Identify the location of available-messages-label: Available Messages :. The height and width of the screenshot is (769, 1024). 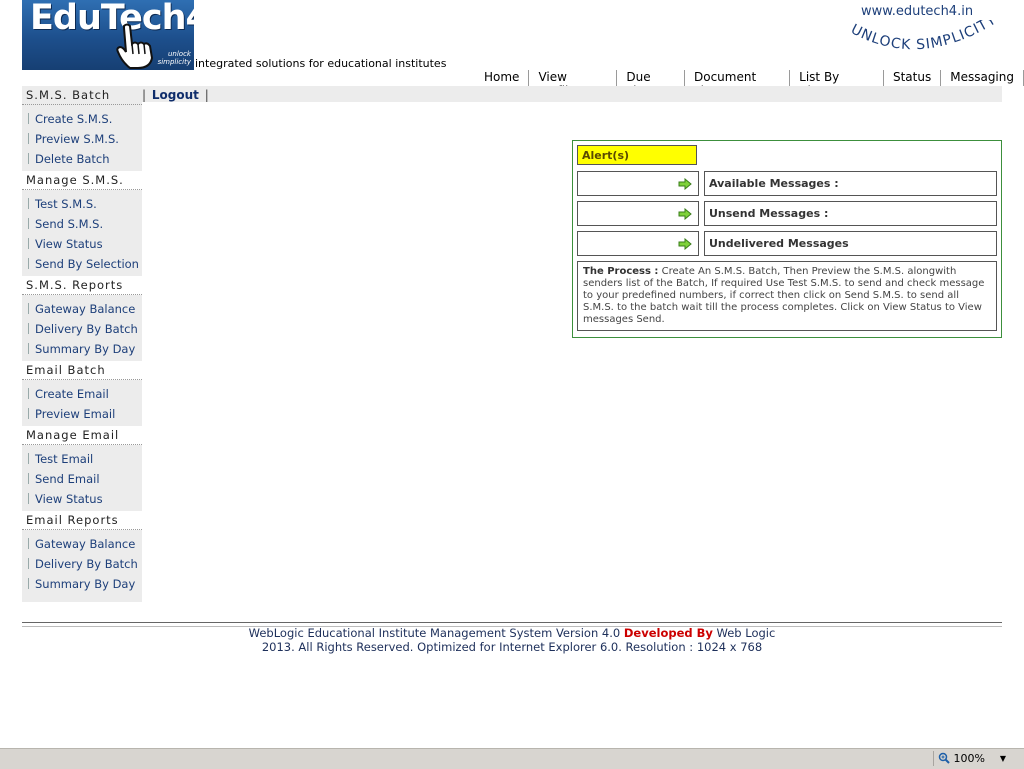
(850, 183).